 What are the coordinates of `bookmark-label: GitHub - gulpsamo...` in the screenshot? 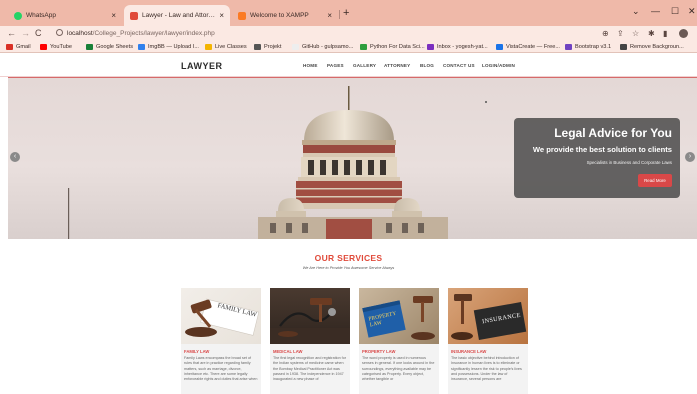 It's located at (328, 47).